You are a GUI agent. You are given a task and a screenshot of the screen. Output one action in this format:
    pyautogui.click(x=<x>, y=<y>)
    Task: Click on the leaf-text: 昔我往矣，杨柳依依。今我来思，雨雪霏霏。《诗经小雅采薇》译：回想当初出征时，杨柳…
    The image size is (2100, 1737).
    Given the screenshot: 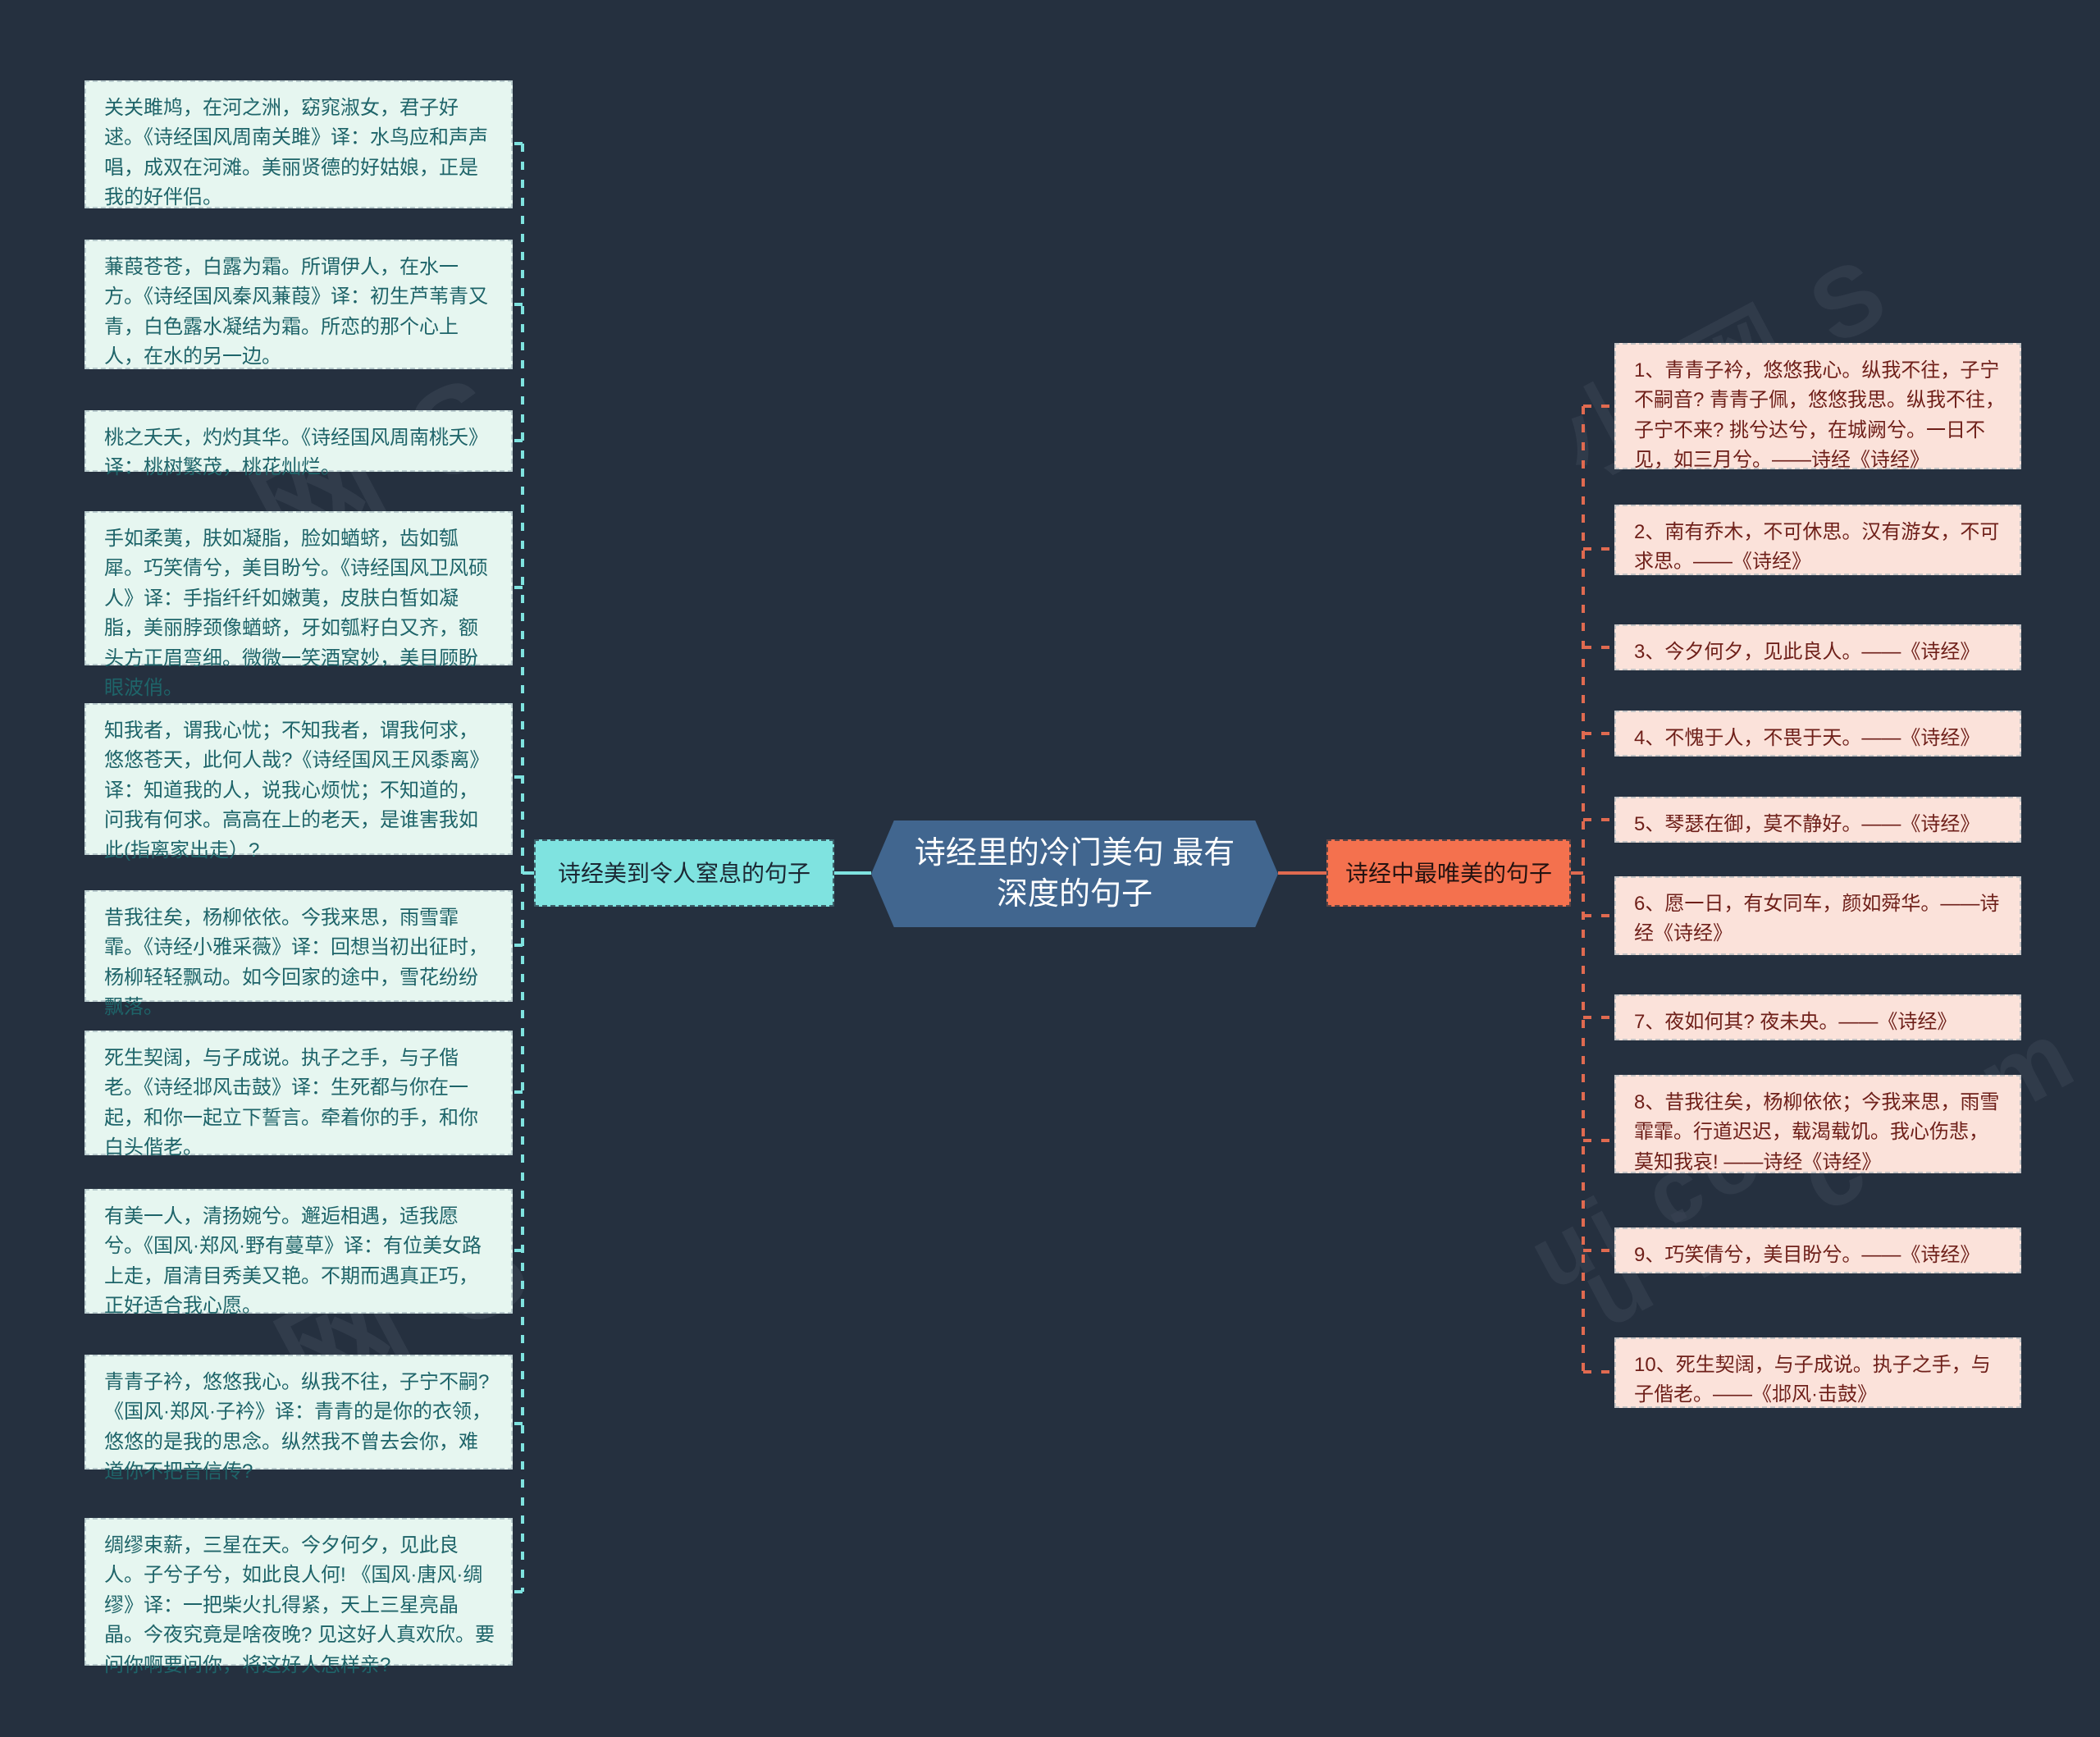 What is the action you would take?
    pyautogui.click(x=296, y=963)
    